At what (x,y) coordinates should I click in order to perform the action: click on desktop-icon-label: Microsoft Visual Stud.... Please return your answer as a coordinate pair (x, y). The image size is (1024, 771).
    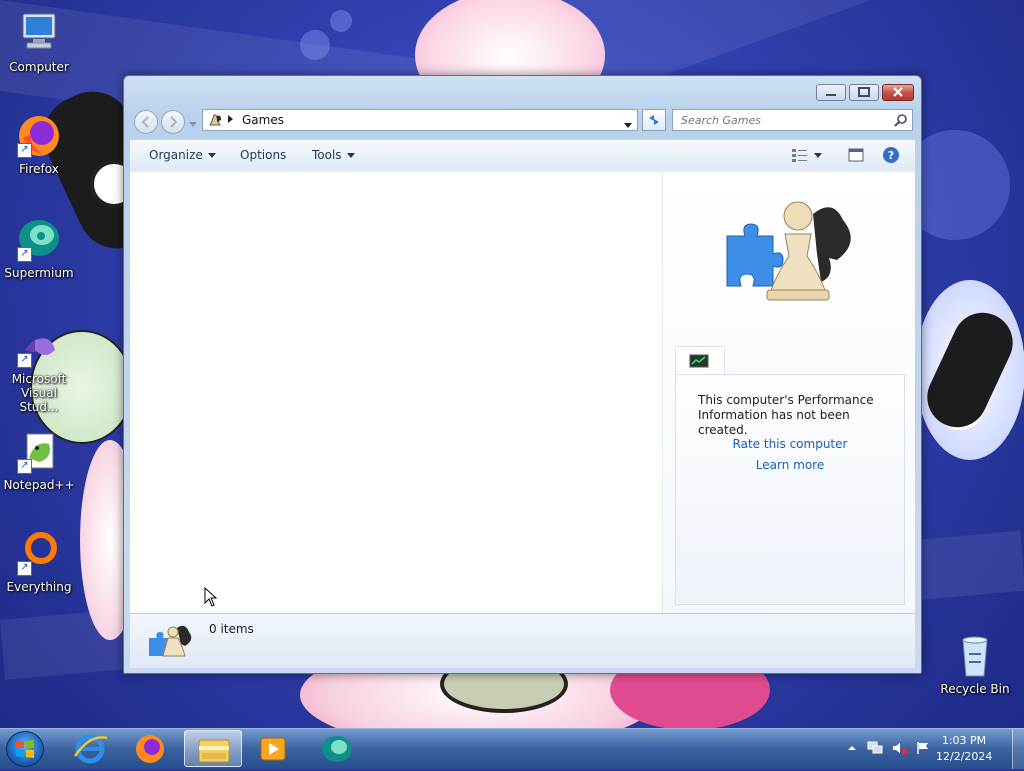
    Looking at the image, I should click on (39, 393).